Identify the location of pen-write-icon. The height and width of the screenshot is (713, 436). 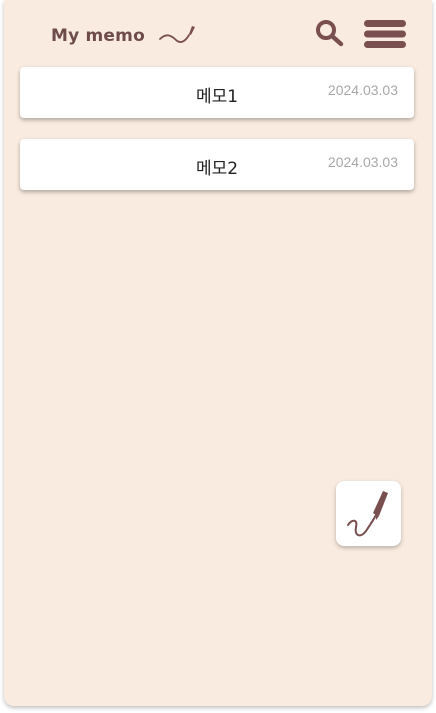
(367, 514).